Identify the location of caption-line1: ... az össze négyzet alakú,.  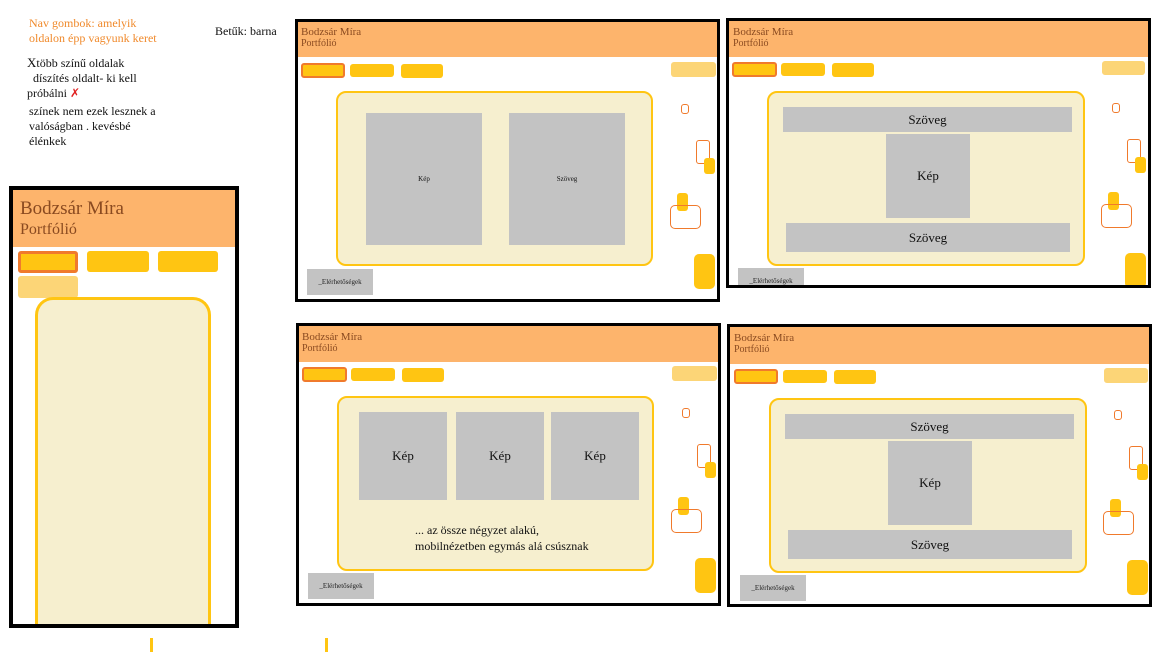
(477, 530).